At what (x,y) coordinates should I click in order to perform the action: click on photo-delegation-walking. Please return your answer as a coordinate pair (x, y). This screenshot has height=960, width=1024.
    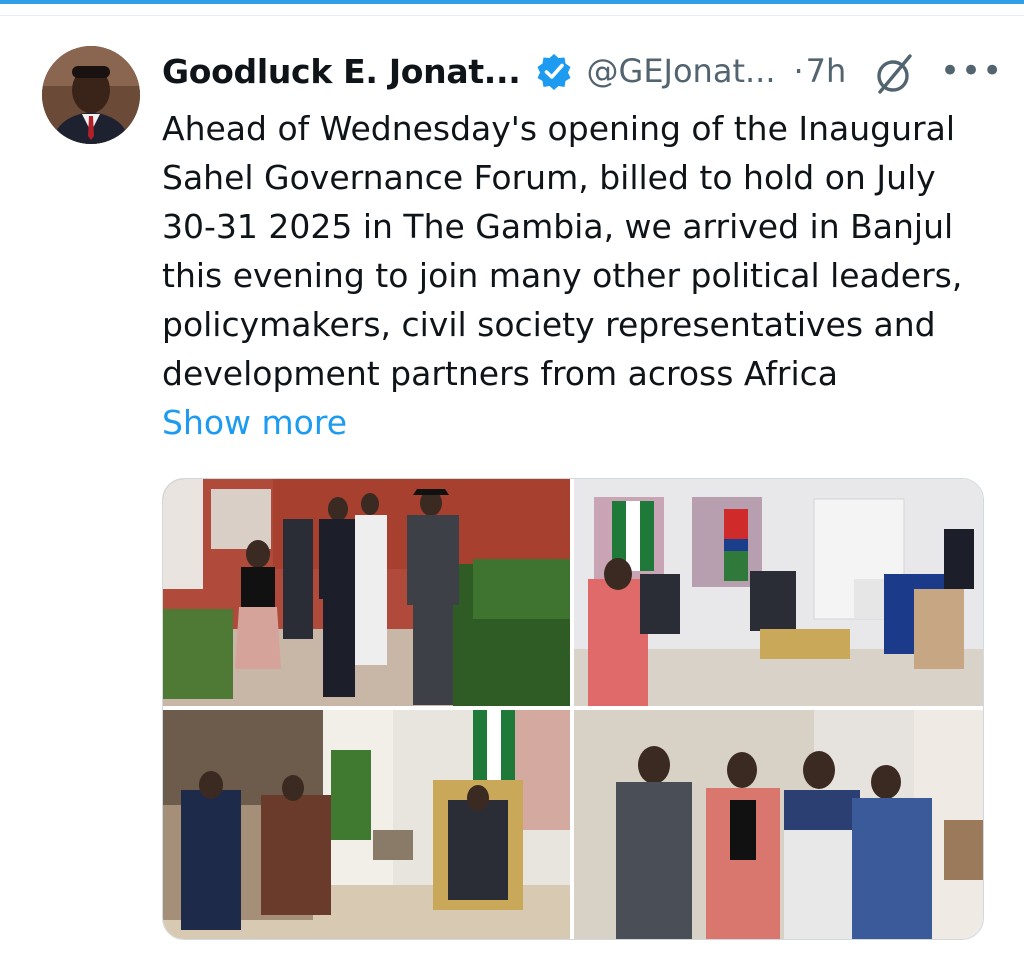
    Looking at the image, I should click on (366, 592).